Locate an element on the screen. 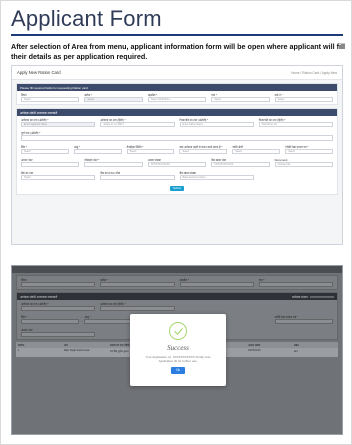 The height and width of the screenshot is (445, 352). bank-acc-no-input: Bank account number is located at coordinates (216, 177).